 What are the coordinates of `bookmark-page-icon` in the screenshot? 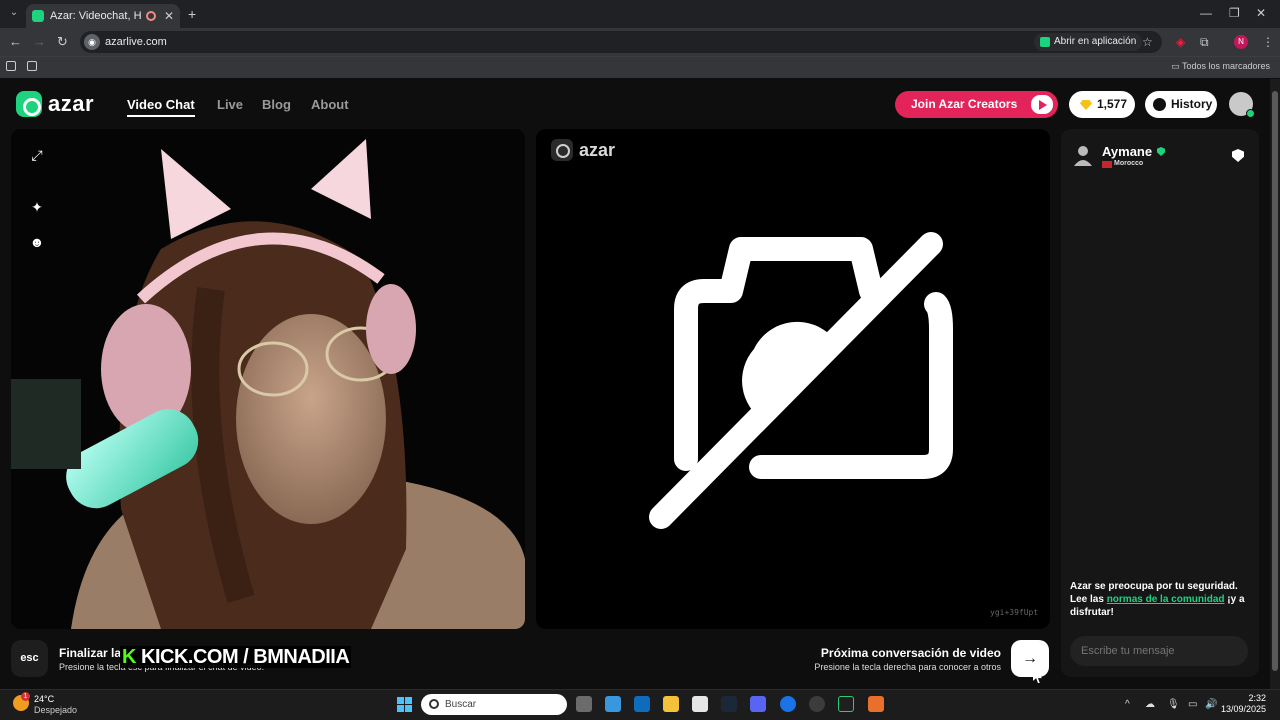 It's located at (11, 66).